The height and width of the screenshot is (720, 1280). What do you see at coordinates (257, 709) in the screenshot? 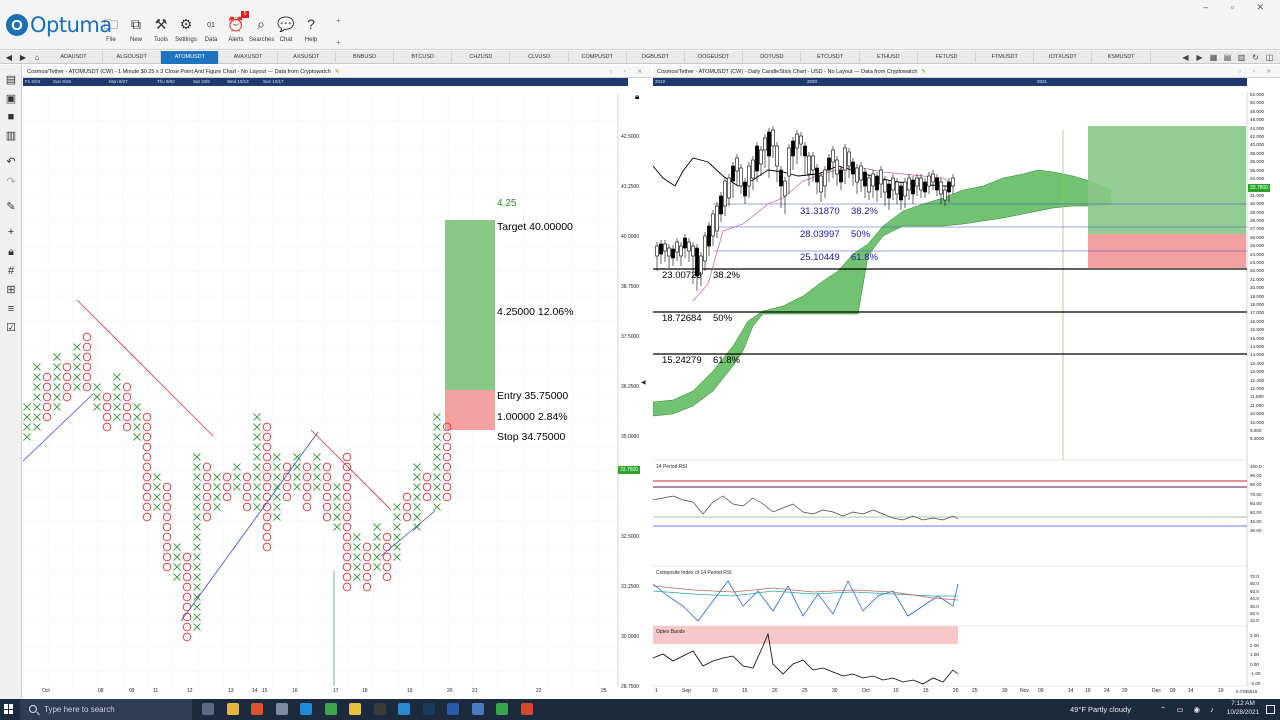
I see `brave-browser-icon` at bounding box center [257, 709].